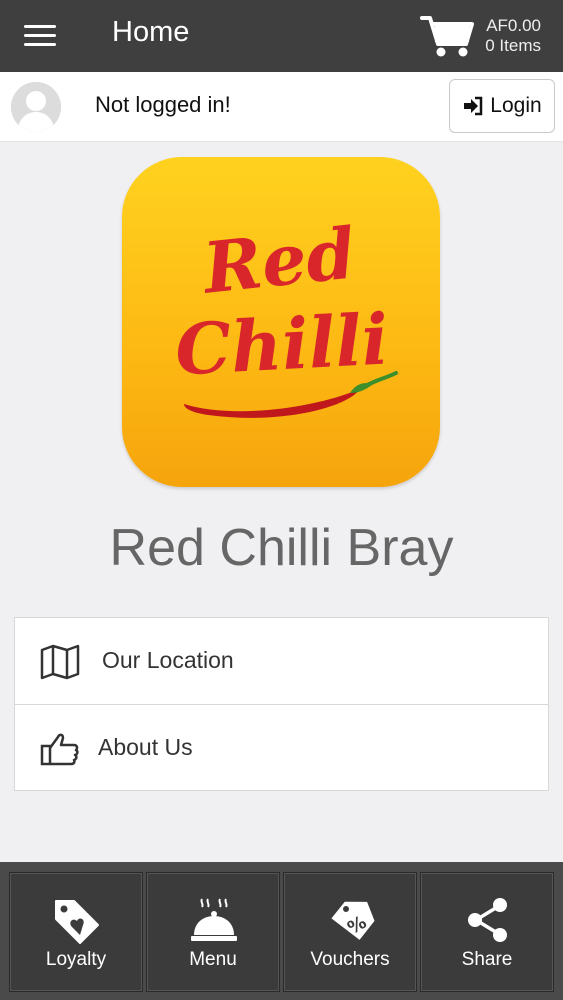  I want to click on tab-label: Loyalty, so click(76, 959).